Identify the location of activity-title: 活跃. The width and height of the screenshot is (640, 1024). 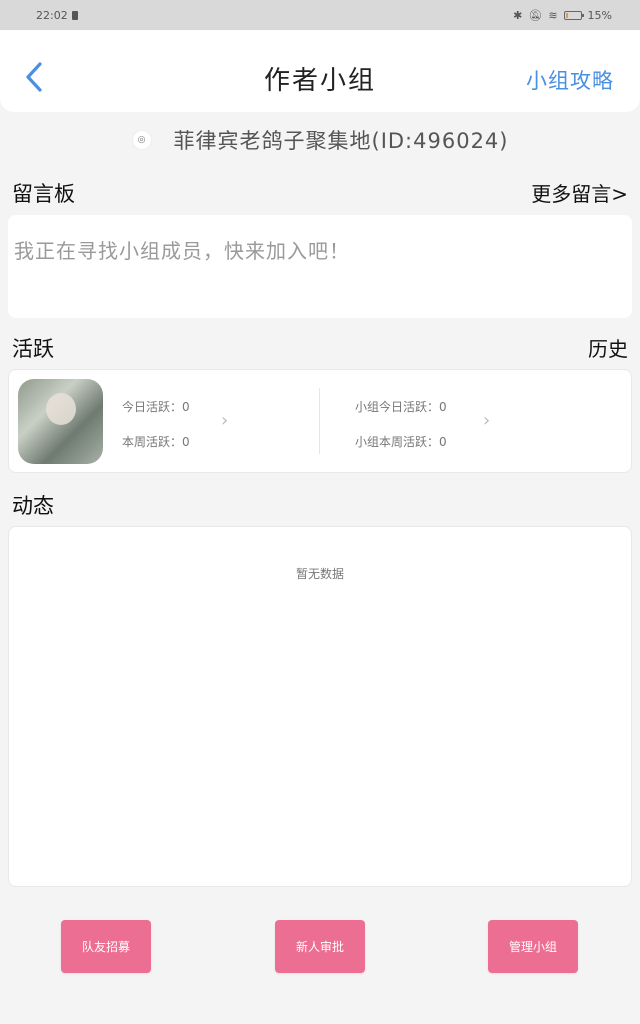
(33, 349).